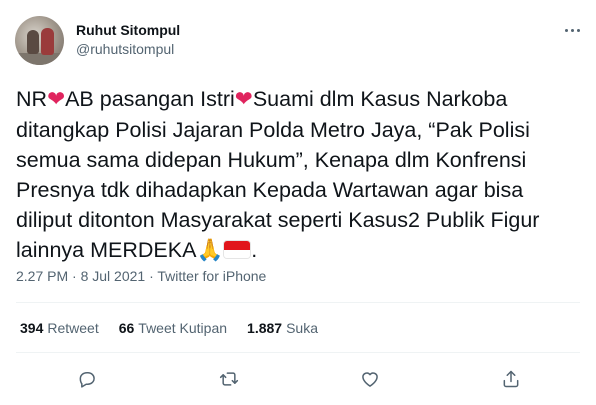  What do you see at coordinates (229, 379) in the screenshot?
I see `retweet-icon` at bounding box center [229, 379].